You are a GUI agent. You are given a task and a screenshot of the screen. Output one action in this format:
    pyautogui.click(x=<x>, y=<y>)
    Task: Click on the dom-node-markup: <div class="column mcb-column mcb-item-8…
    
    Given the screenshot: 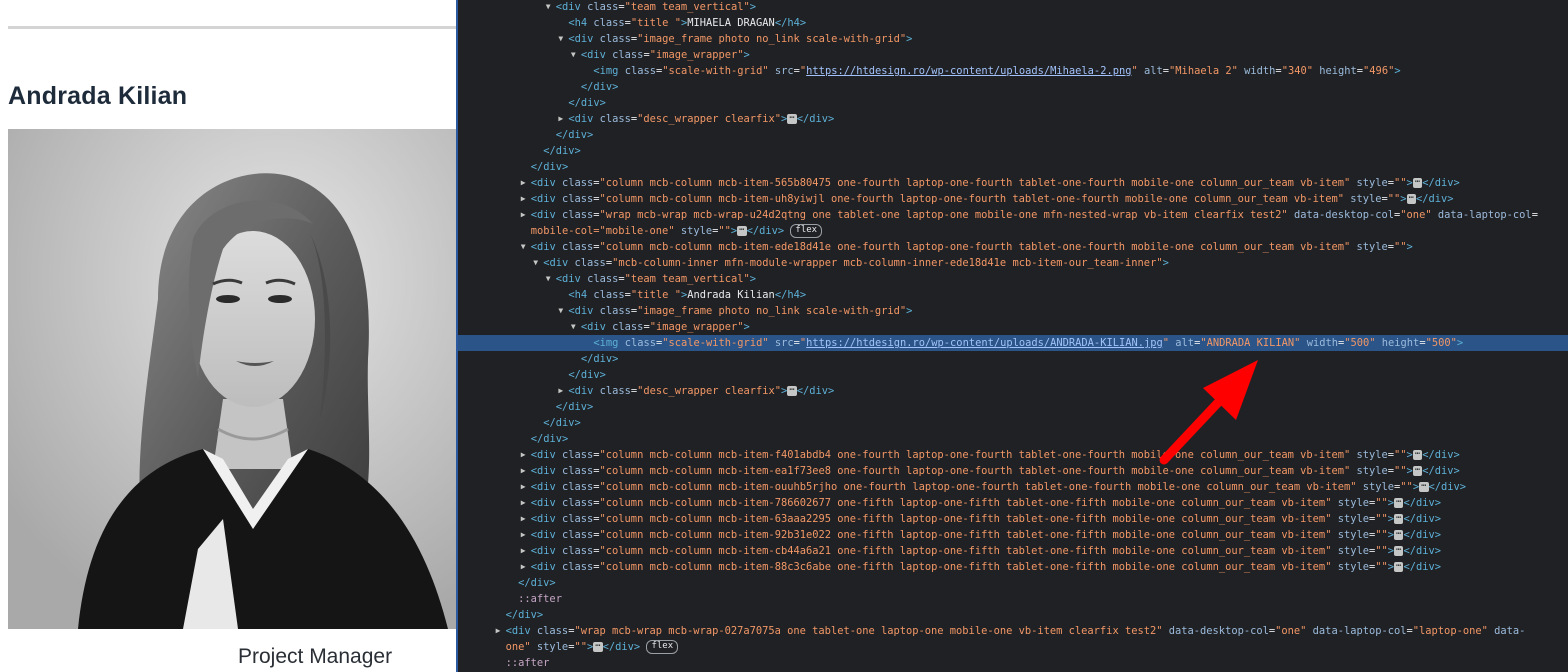 What is the action you would take?
    pyautogui.click(x=986, y=567)
    